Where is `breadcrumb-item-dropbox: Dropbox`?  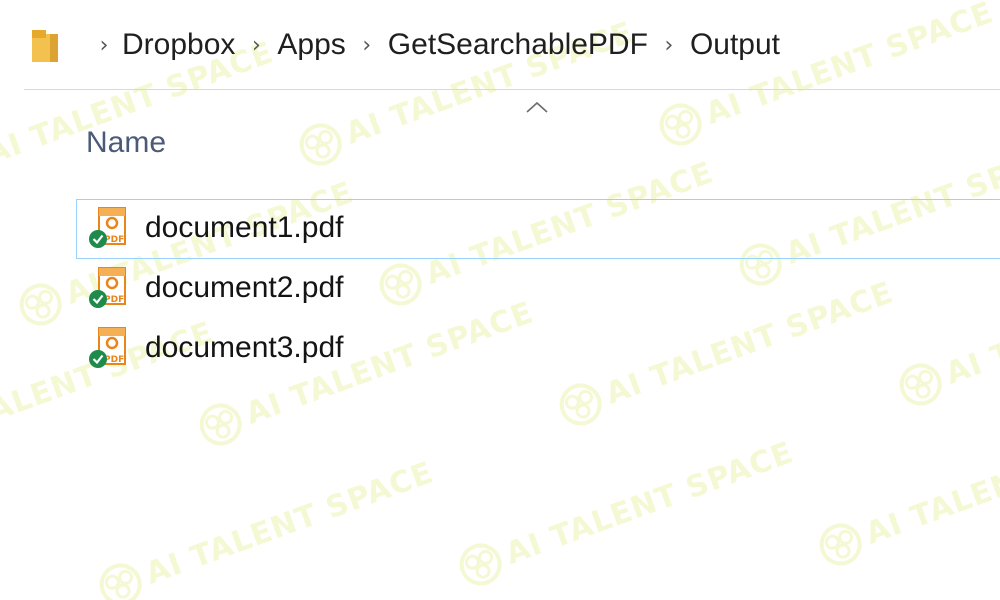
breadcrumb-item-dropbox: Dropbox is located at coordinates (178, 45).